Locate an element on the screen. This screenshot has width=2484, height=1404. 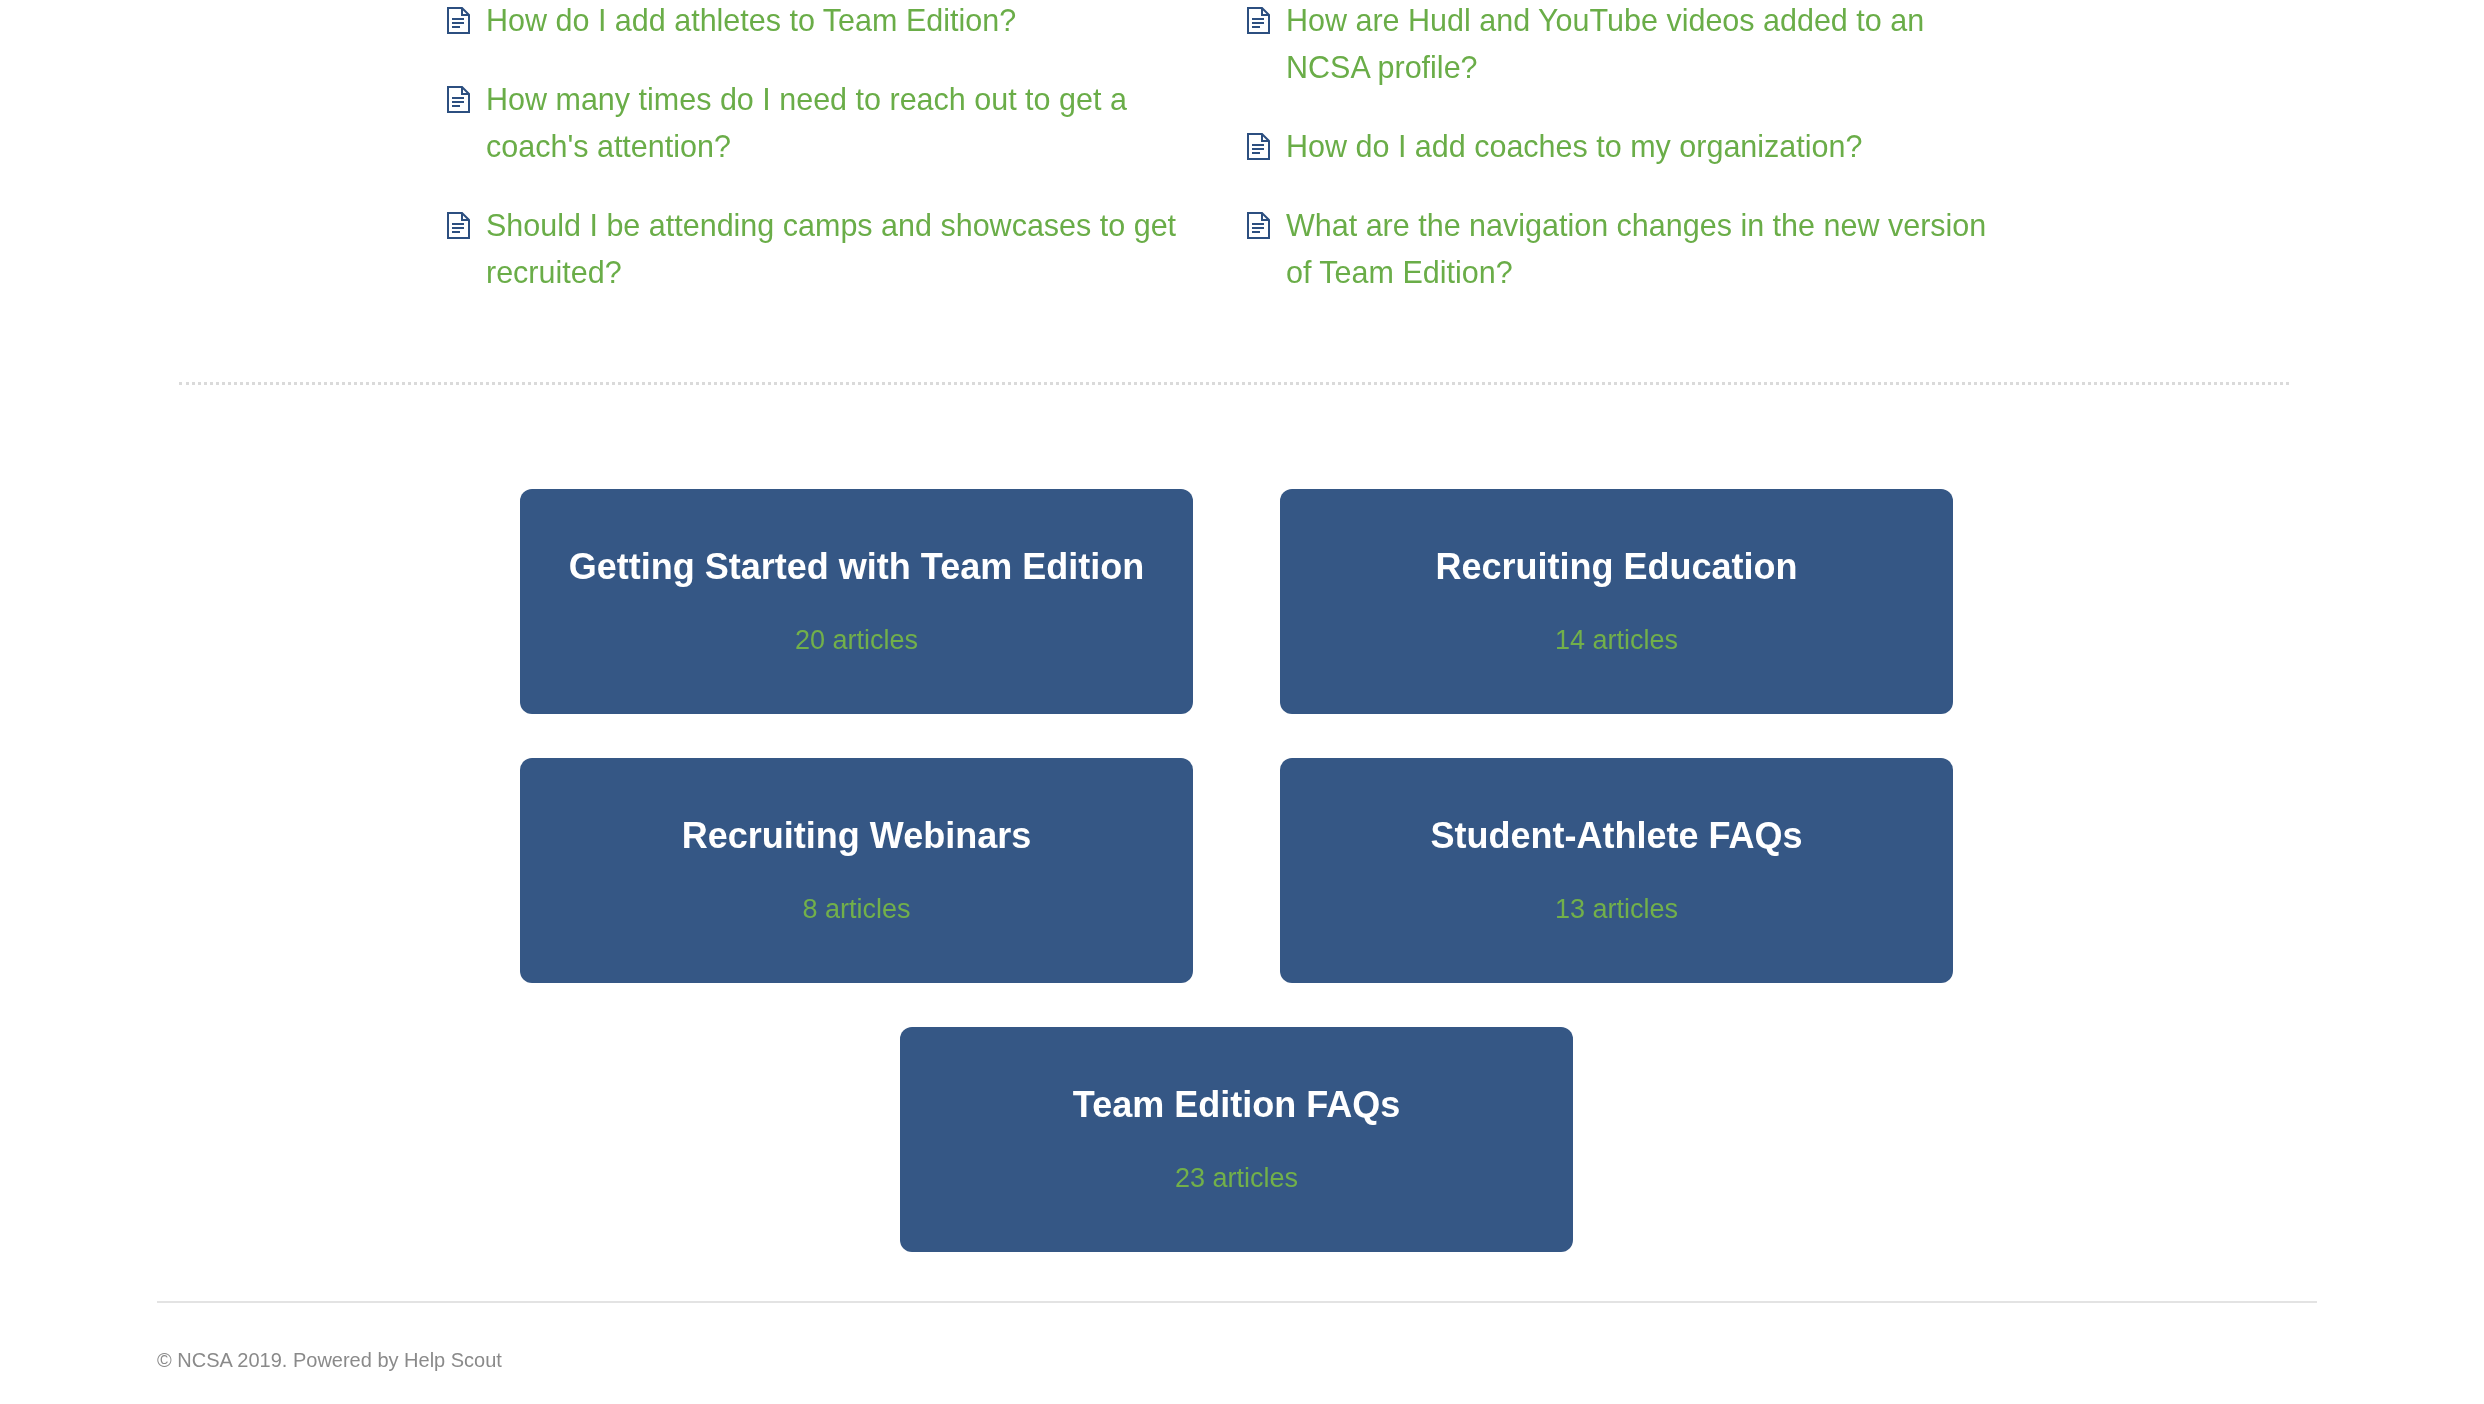
category-card: Recruiting Education 14 articles is located at coordinates (1616, 601).